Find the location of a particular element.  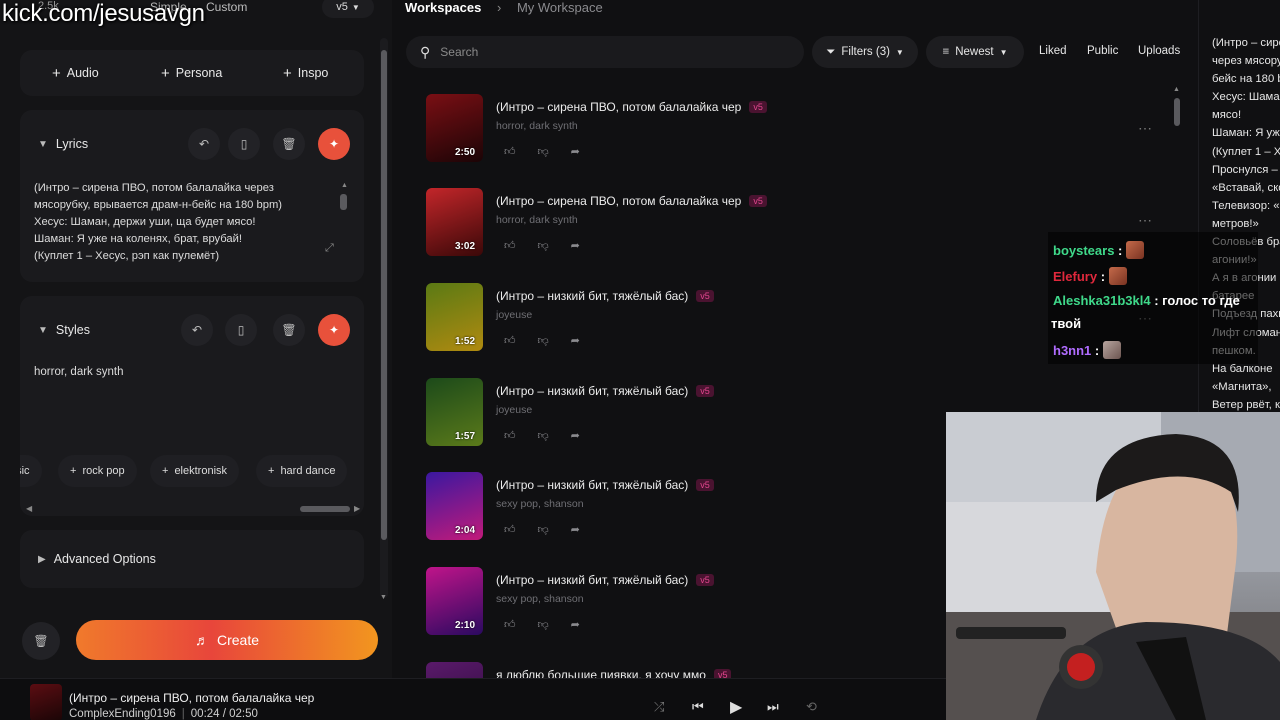

play-icon: ▶ is located at coordinates (736, 707).